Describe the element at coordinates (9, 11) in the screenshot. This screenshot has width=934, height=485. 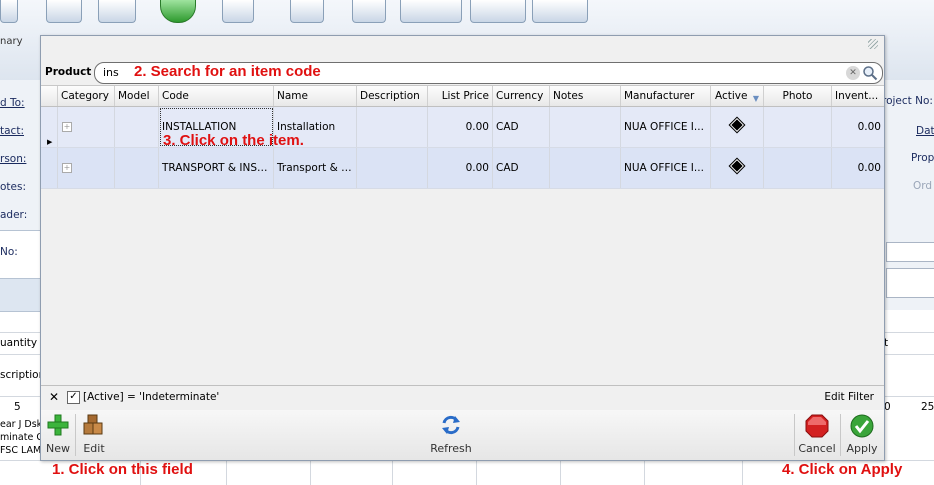
I see `ribbon-summary-icon` at that location.